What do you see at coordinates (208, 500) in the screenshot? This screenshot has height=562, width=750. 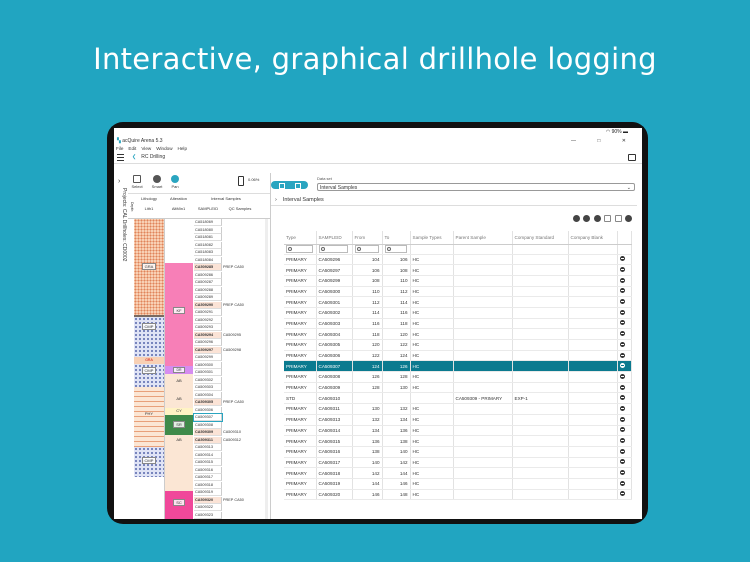 I see `log-sample-cell: CA509320` at bounding box center [208, 500].